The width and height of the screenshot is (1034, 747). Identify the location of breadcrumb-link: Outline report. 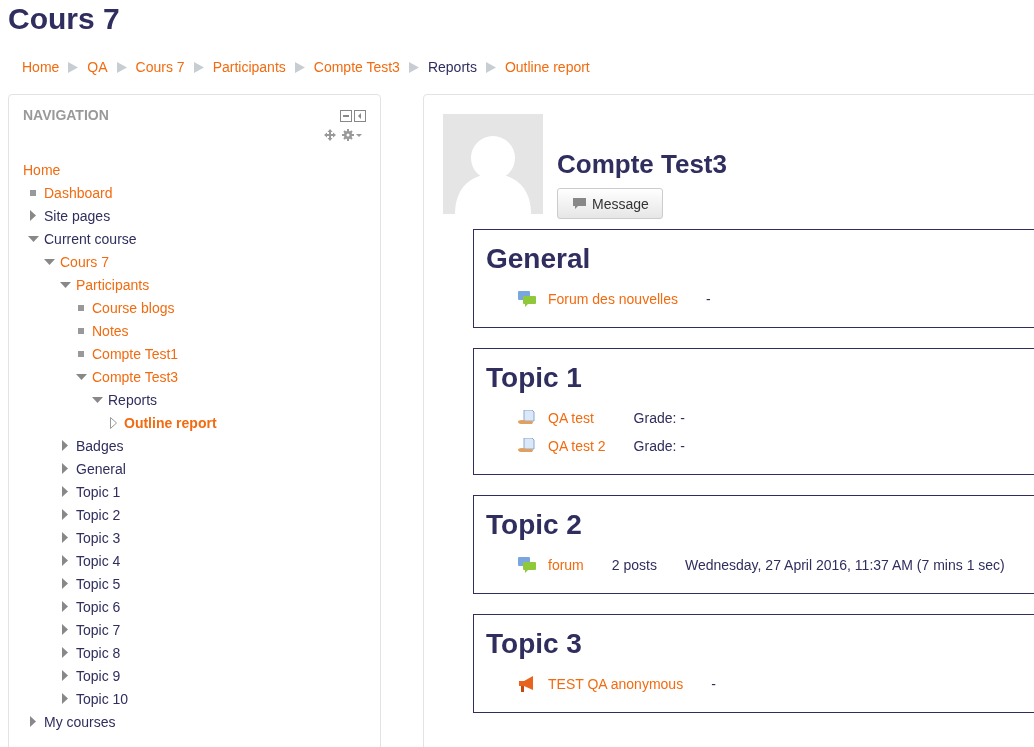
(547, 67).